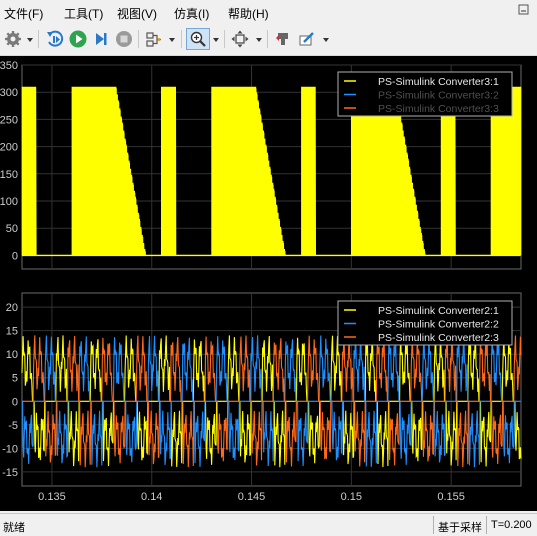  Describe the element at coordinates (30, 40) in the screenshot. I see `settings-dropdown-icon` at that location.